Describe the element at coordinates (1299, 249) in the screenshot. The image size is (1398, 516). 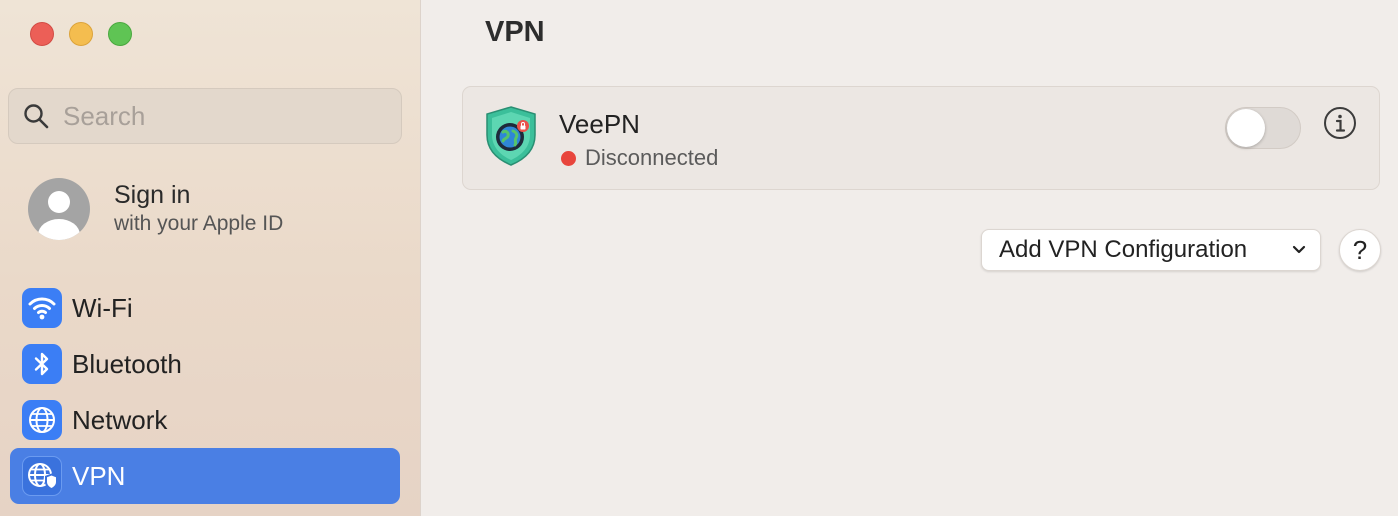
I see `chevron-down-icon` at that location.